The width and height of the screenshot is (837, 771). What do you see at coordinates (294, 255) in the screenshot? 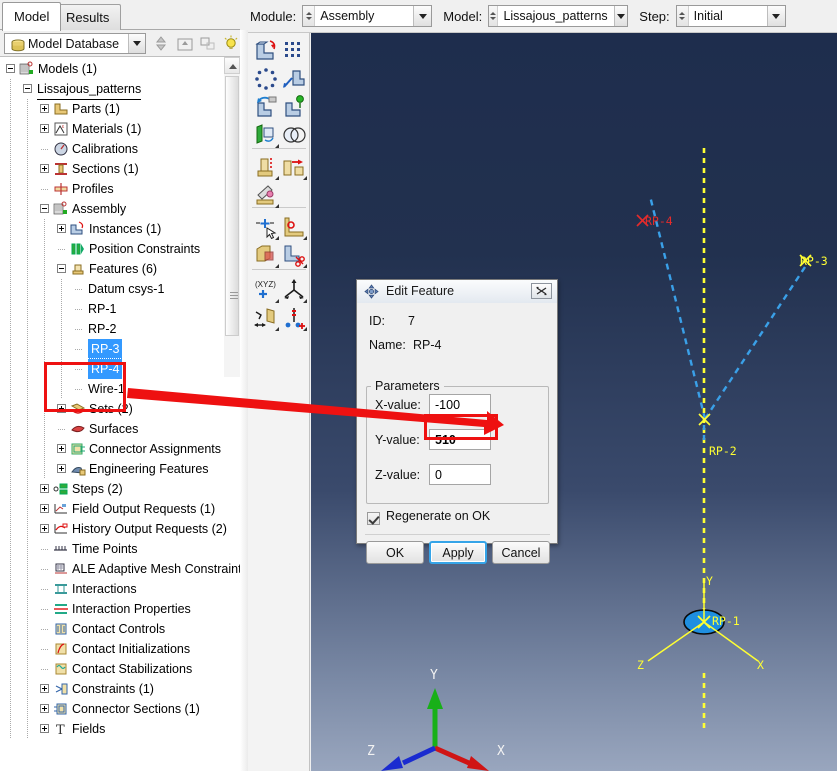
I see `cut-instance-button` at bounding box center [294, 255].